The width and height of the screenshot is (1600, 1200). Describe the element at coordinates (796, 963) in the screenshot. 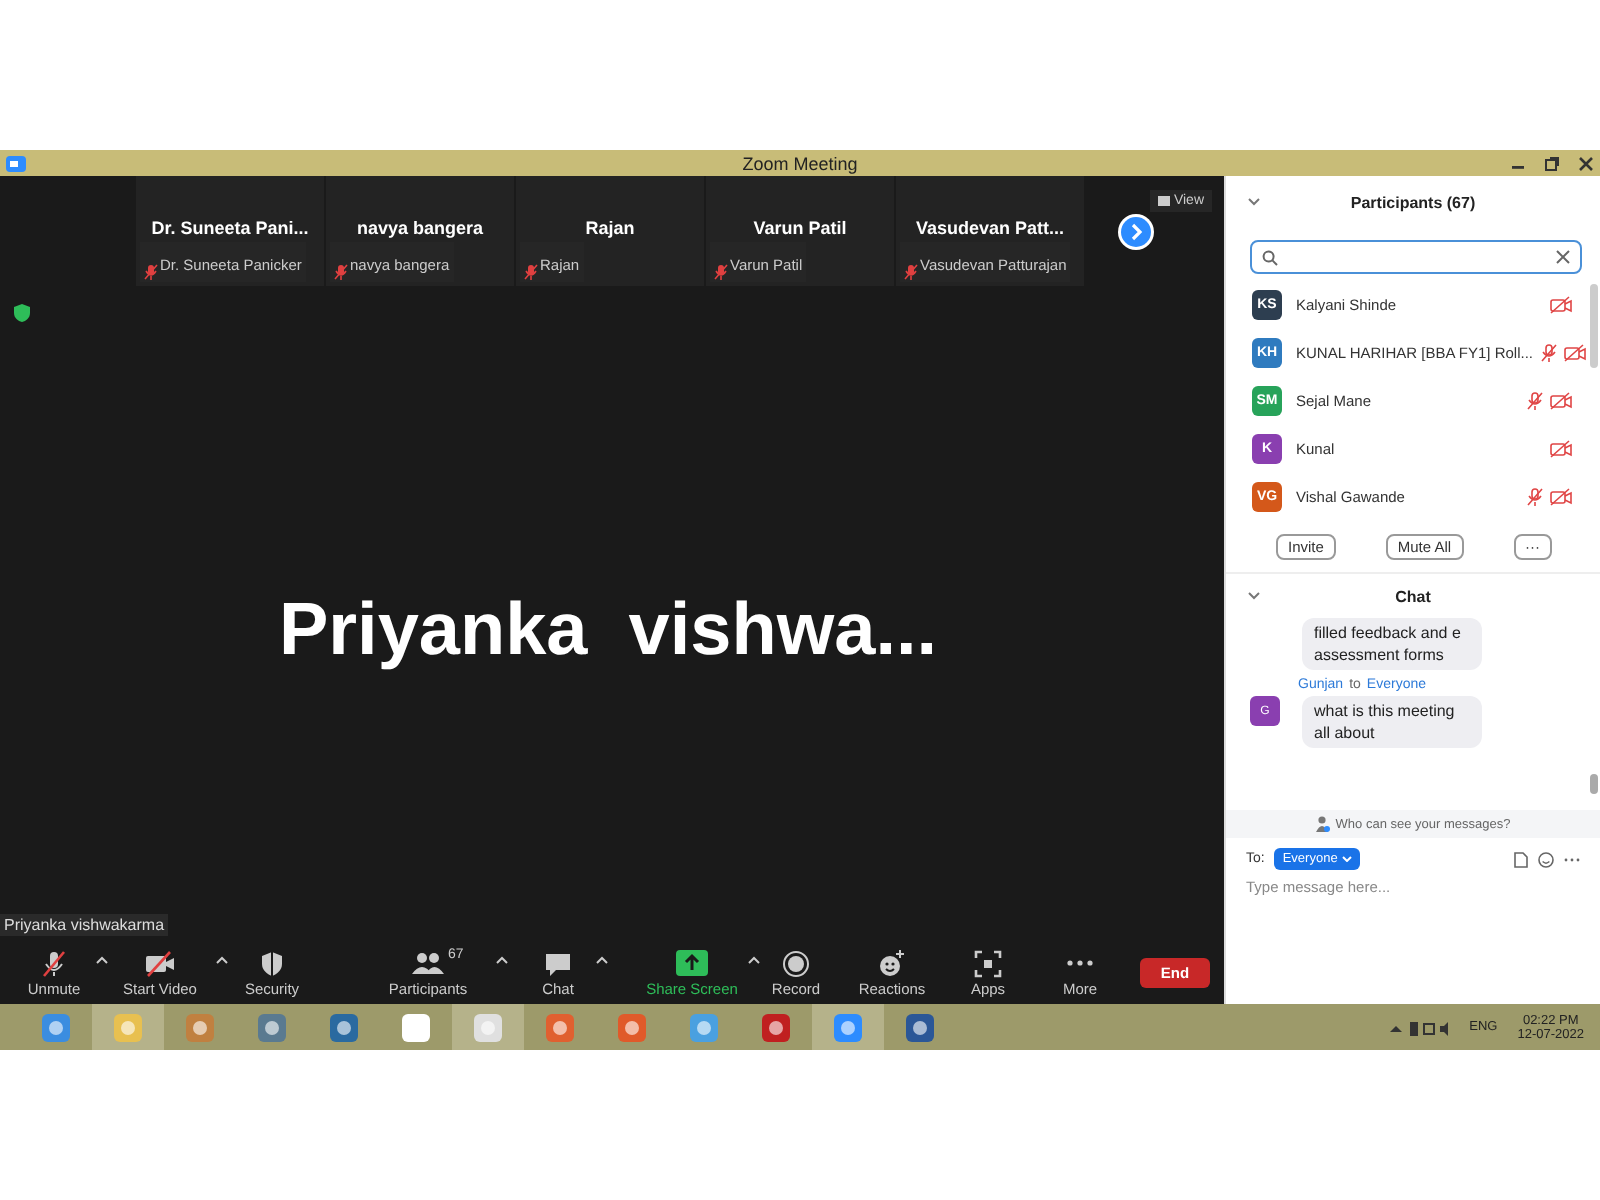

I see `record-icon` at that location.